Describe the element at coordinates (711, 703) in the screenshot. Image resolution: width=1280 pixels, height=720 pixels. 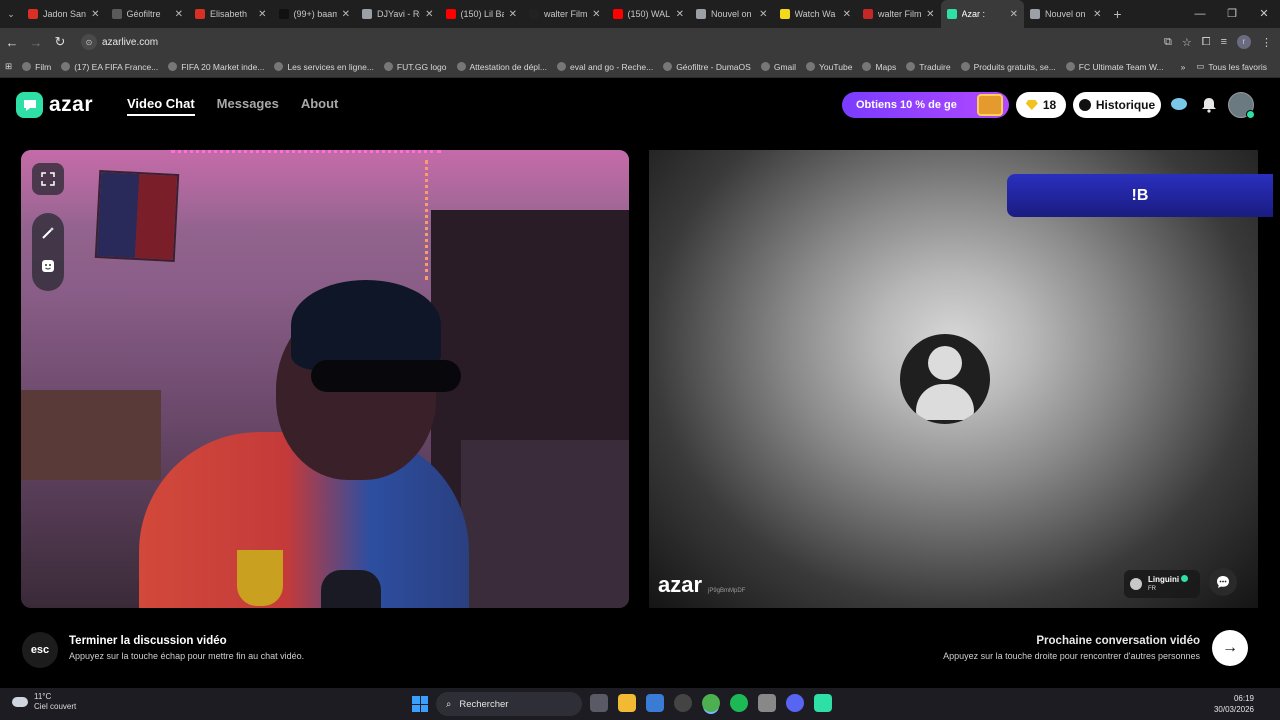
I see `chrome-icon` at that location.